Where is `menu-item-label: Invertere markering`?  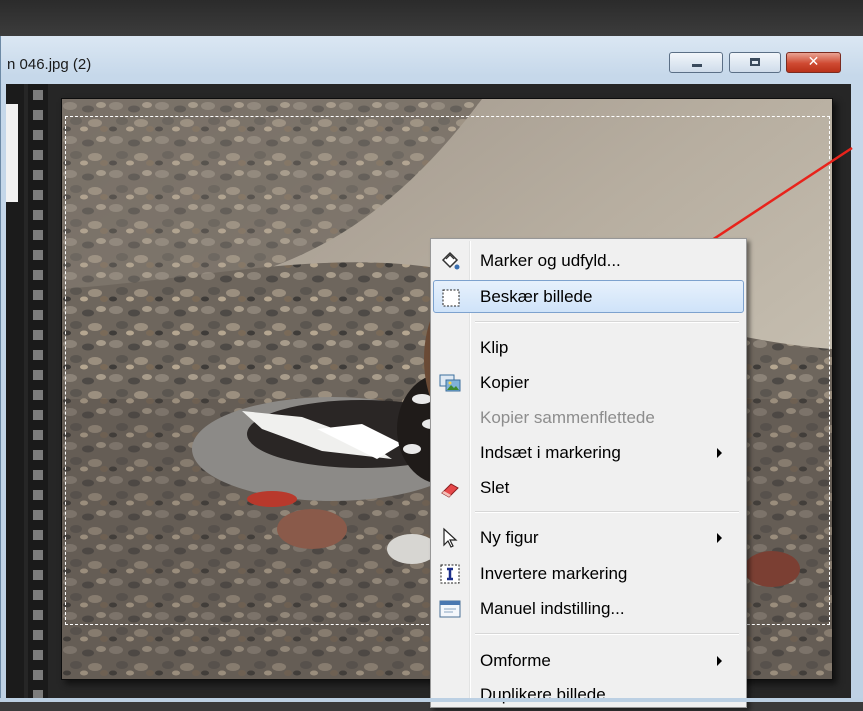 menu-item-label: Invertere markering is located at coordinates (554, 573).